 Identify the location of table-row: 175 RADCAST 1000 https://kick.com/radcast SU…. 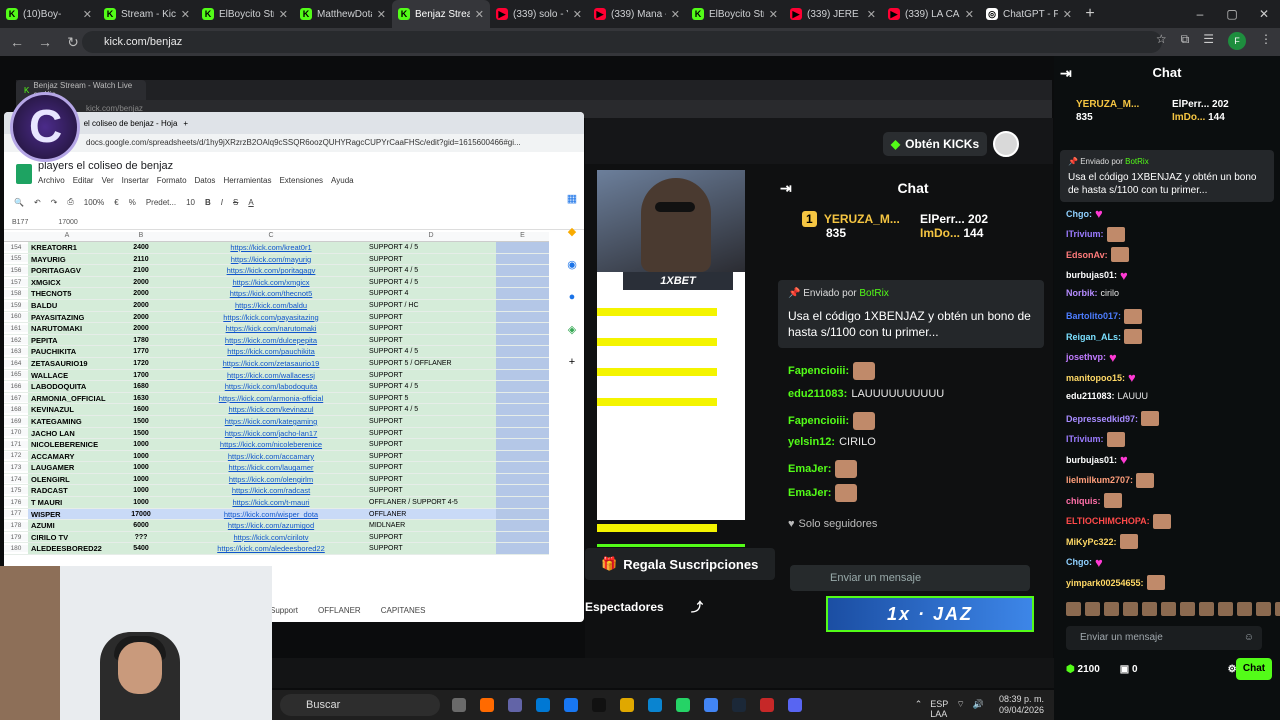
(276, 491).